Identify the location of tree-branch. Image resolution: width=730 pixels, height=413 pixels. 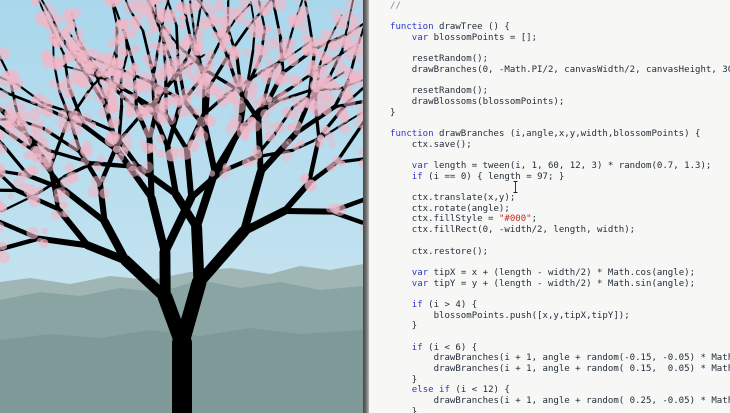
(121, 92).